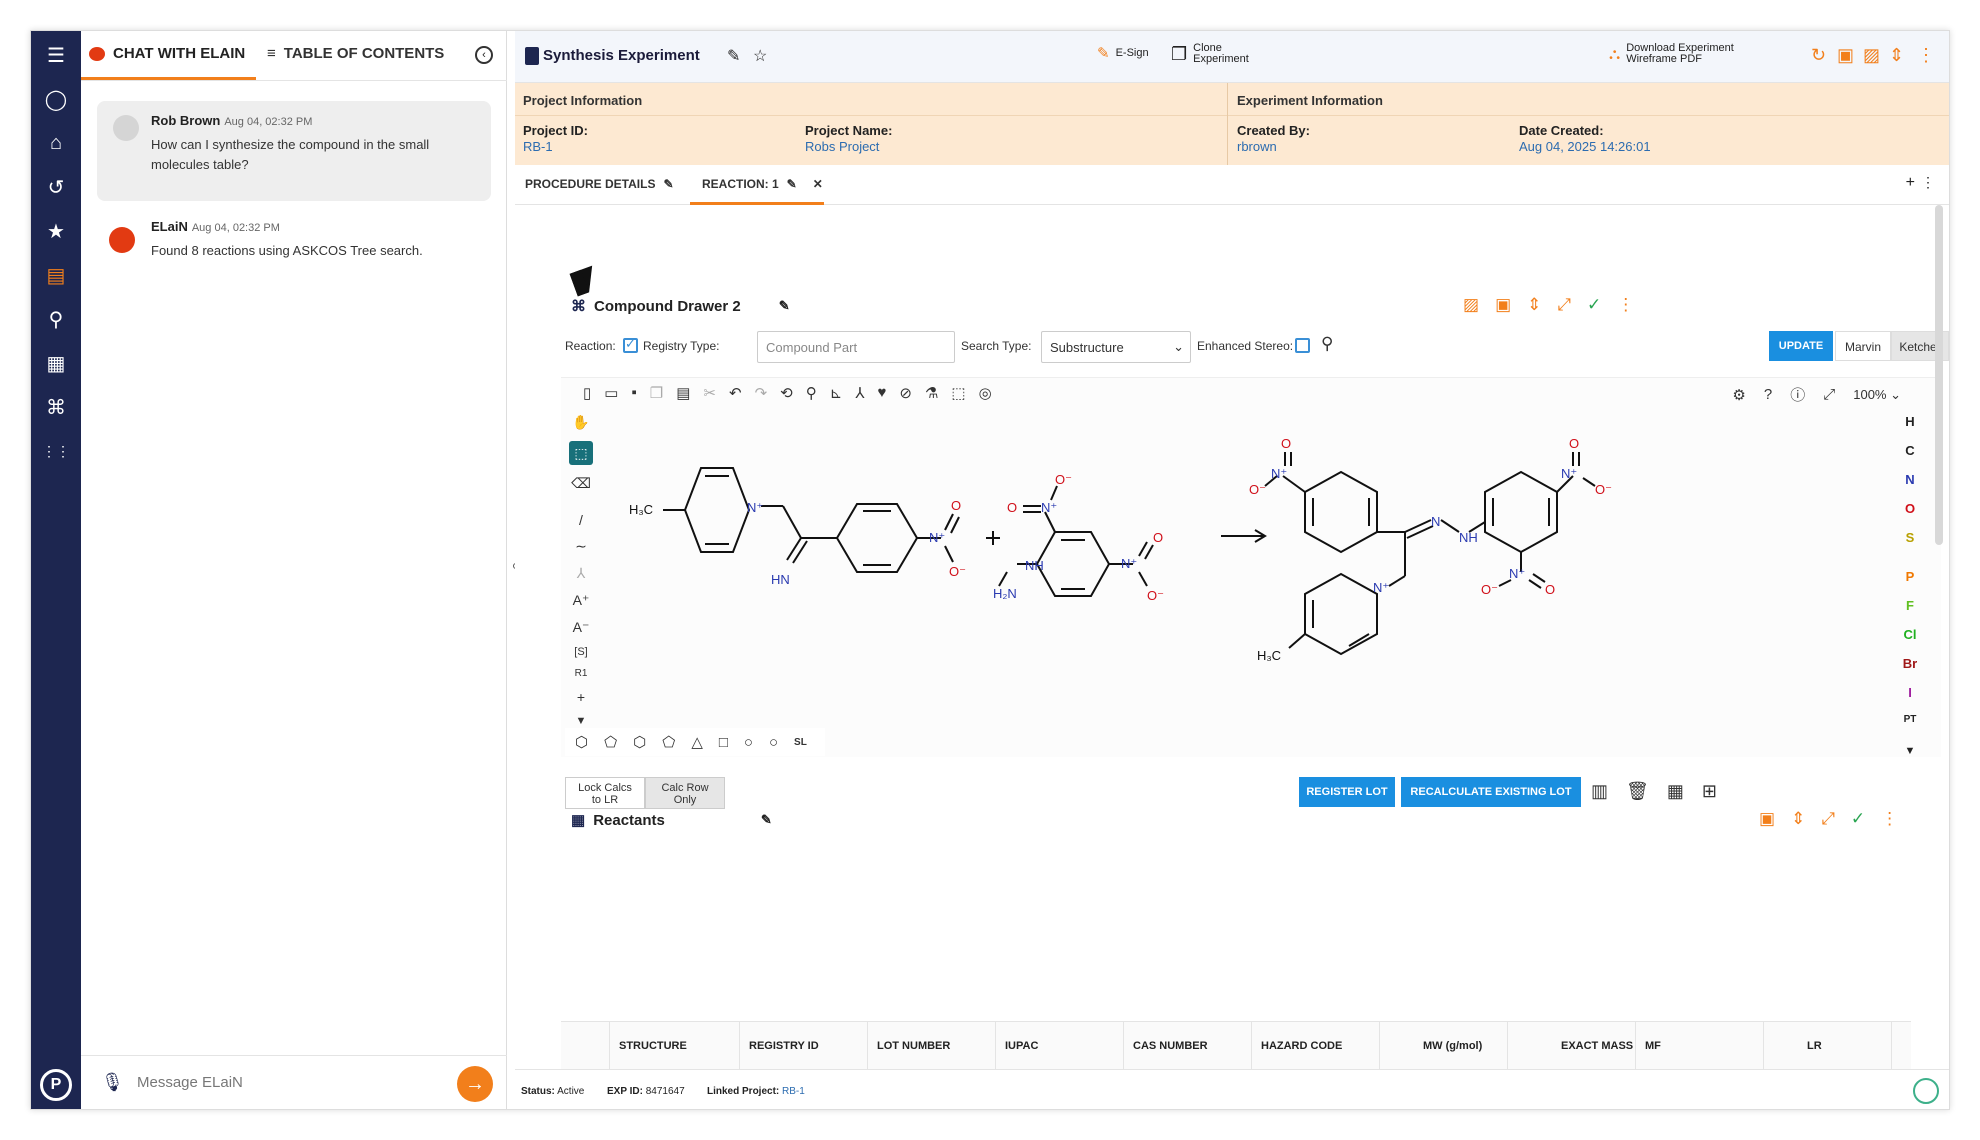  What do you see at coordinates (723, 742) in the screenshot?
I see `square-icon: □` at bounding box center [723, 742].